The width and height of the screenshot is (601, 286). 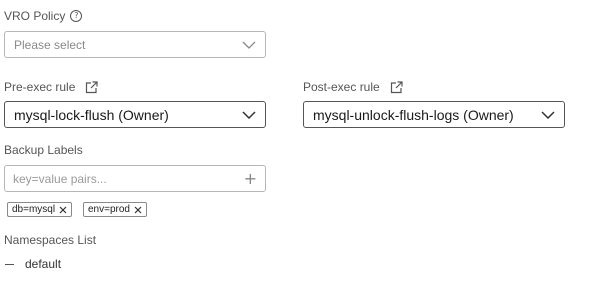 I want to click on dash-icon, so click(x=9, y=264).